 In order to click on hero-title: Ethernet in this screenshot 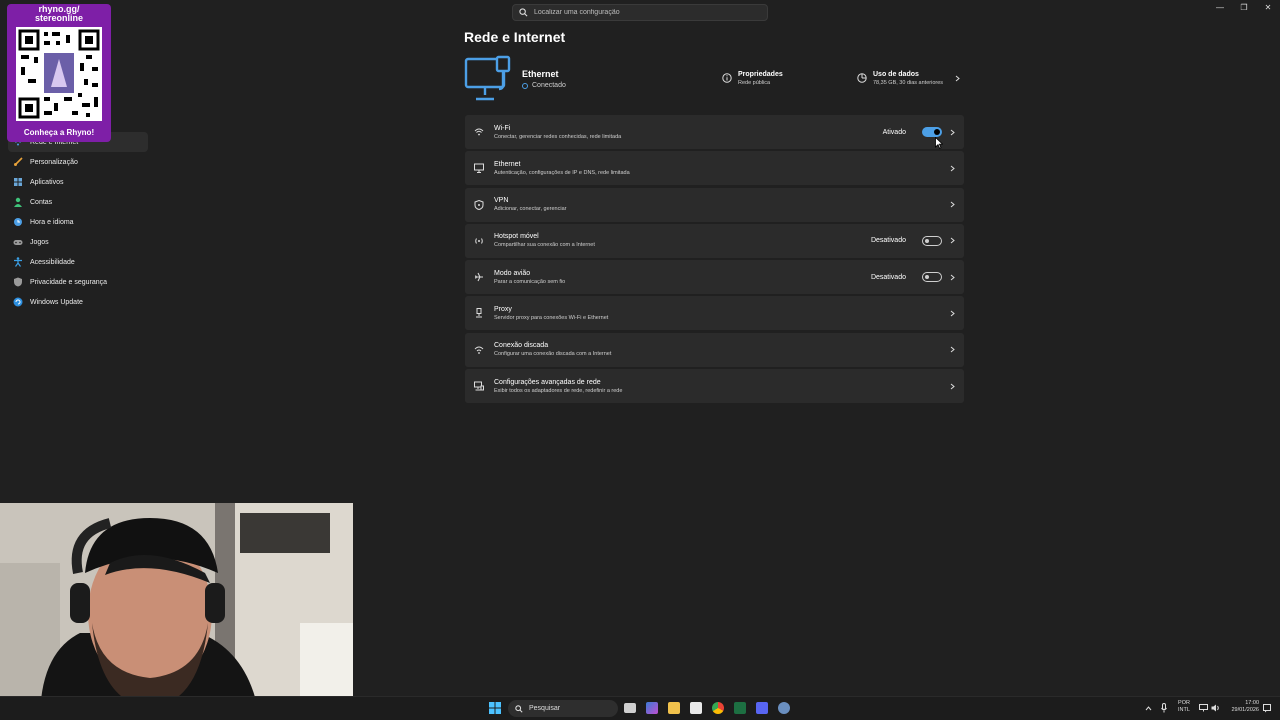, I will do `click(540, 74)`.